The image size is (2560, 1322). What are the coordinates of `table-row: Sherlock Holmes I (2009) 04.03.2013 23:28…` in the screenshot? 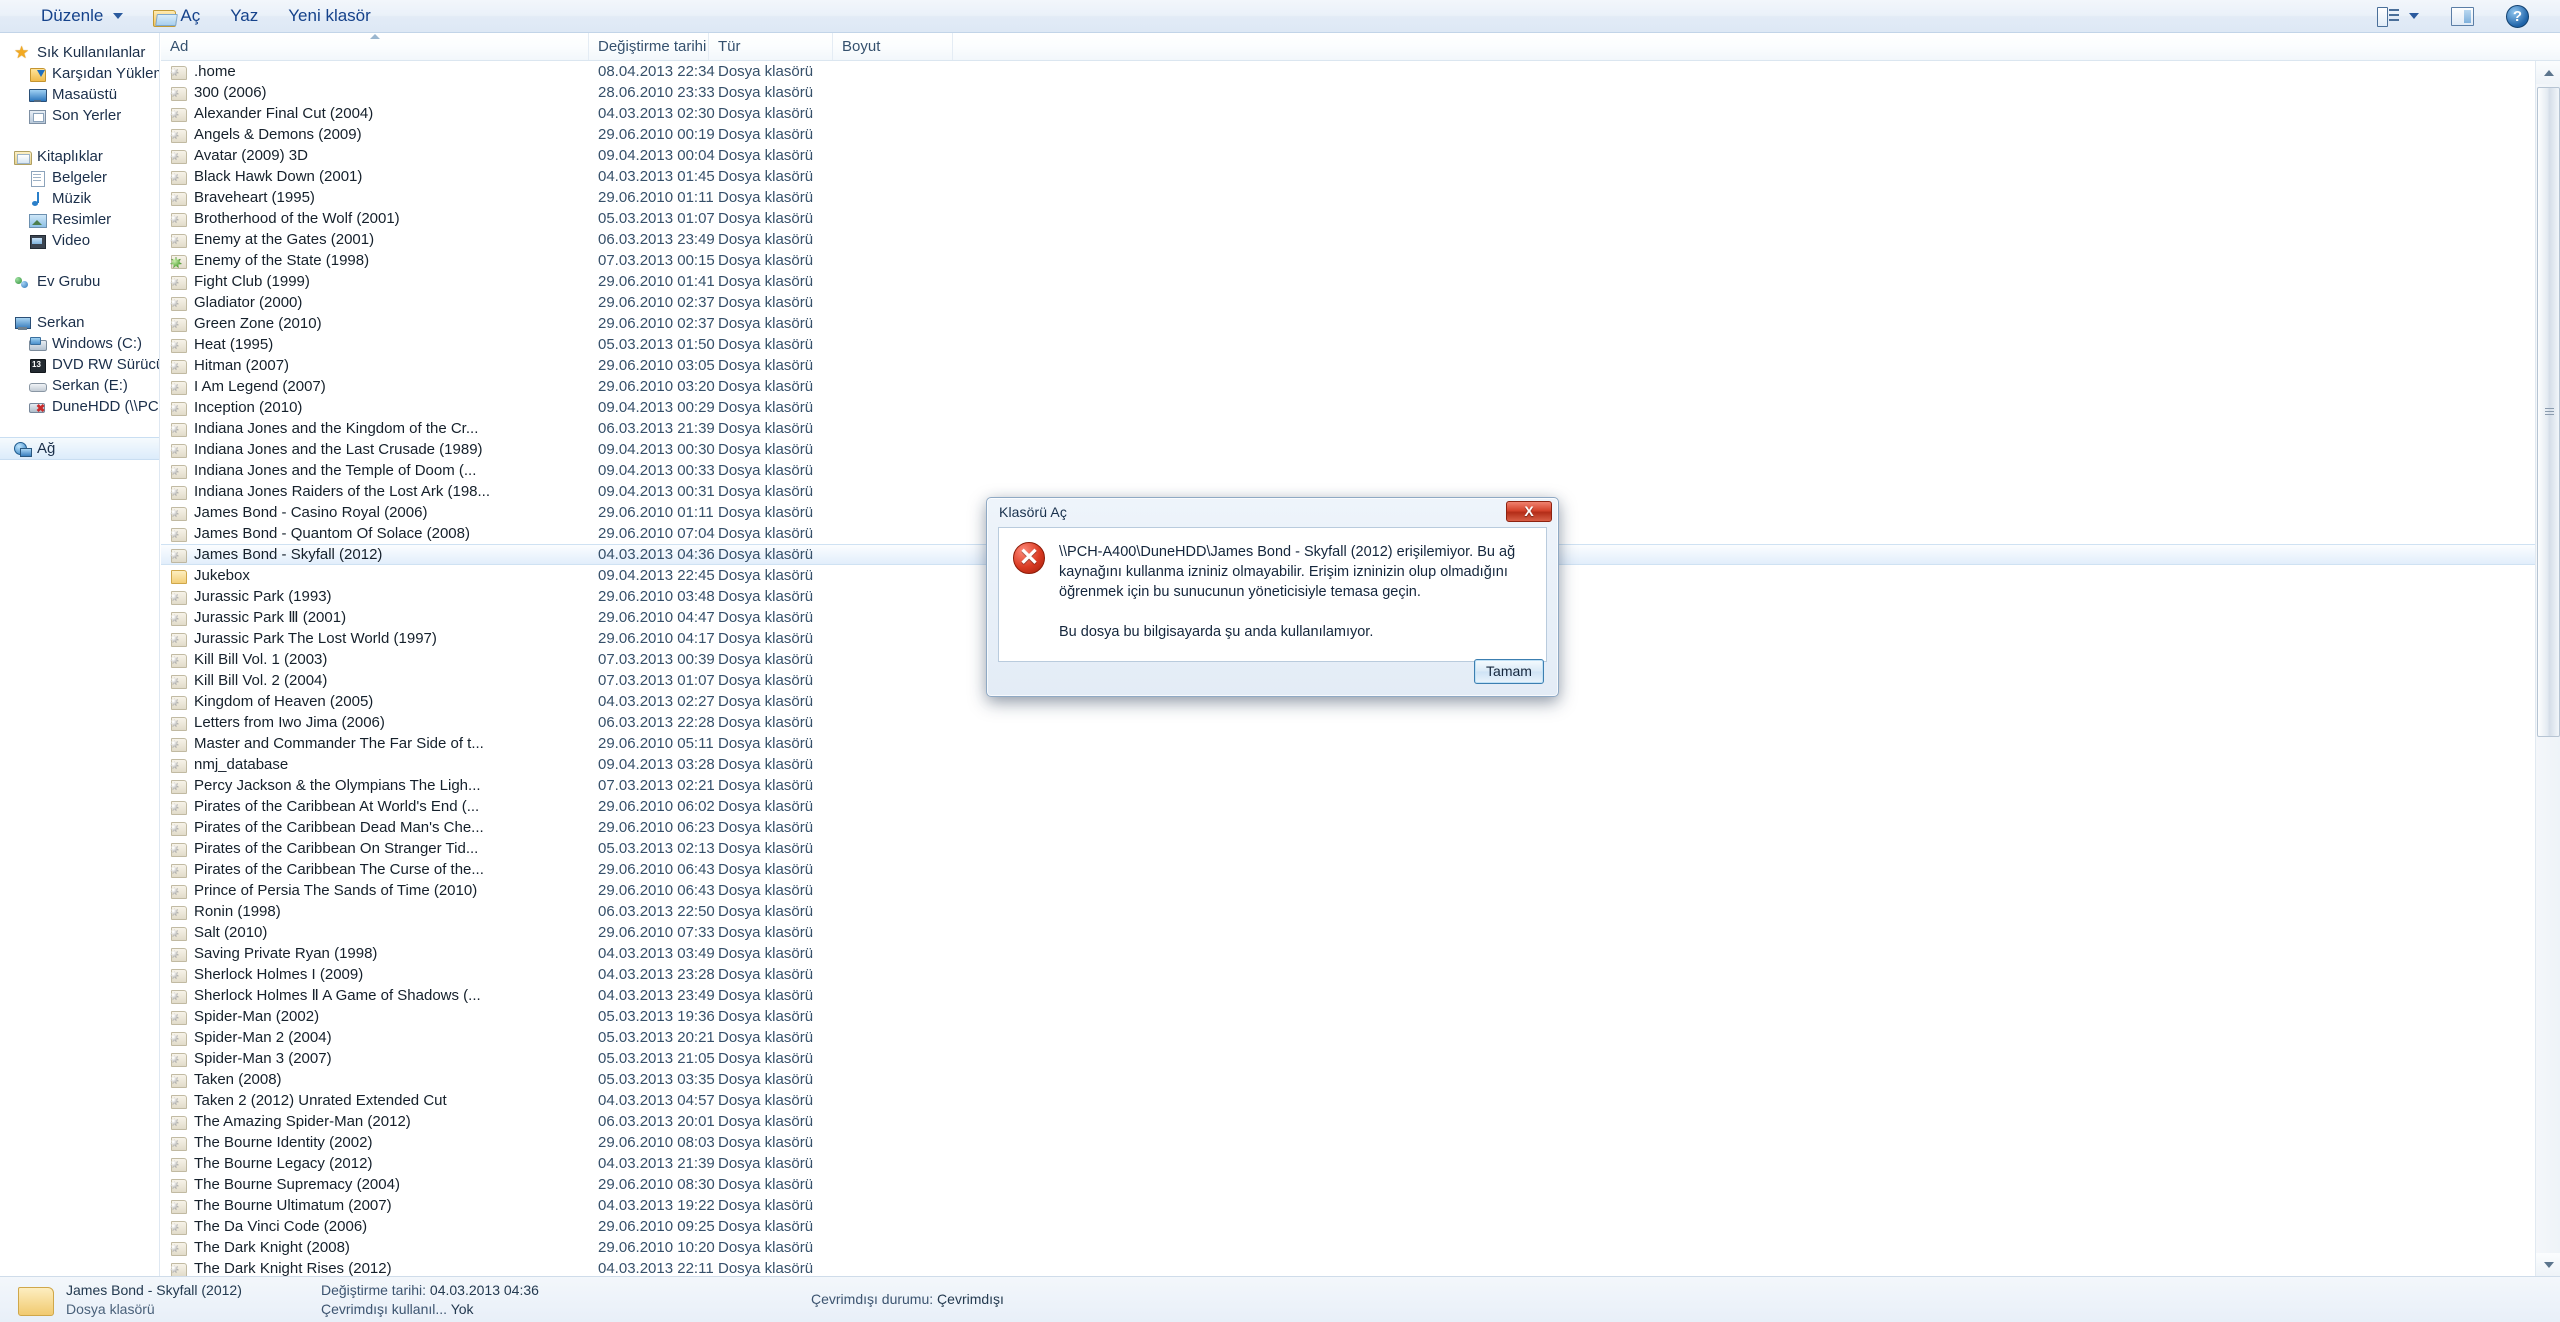 It's located at (1360, 974).